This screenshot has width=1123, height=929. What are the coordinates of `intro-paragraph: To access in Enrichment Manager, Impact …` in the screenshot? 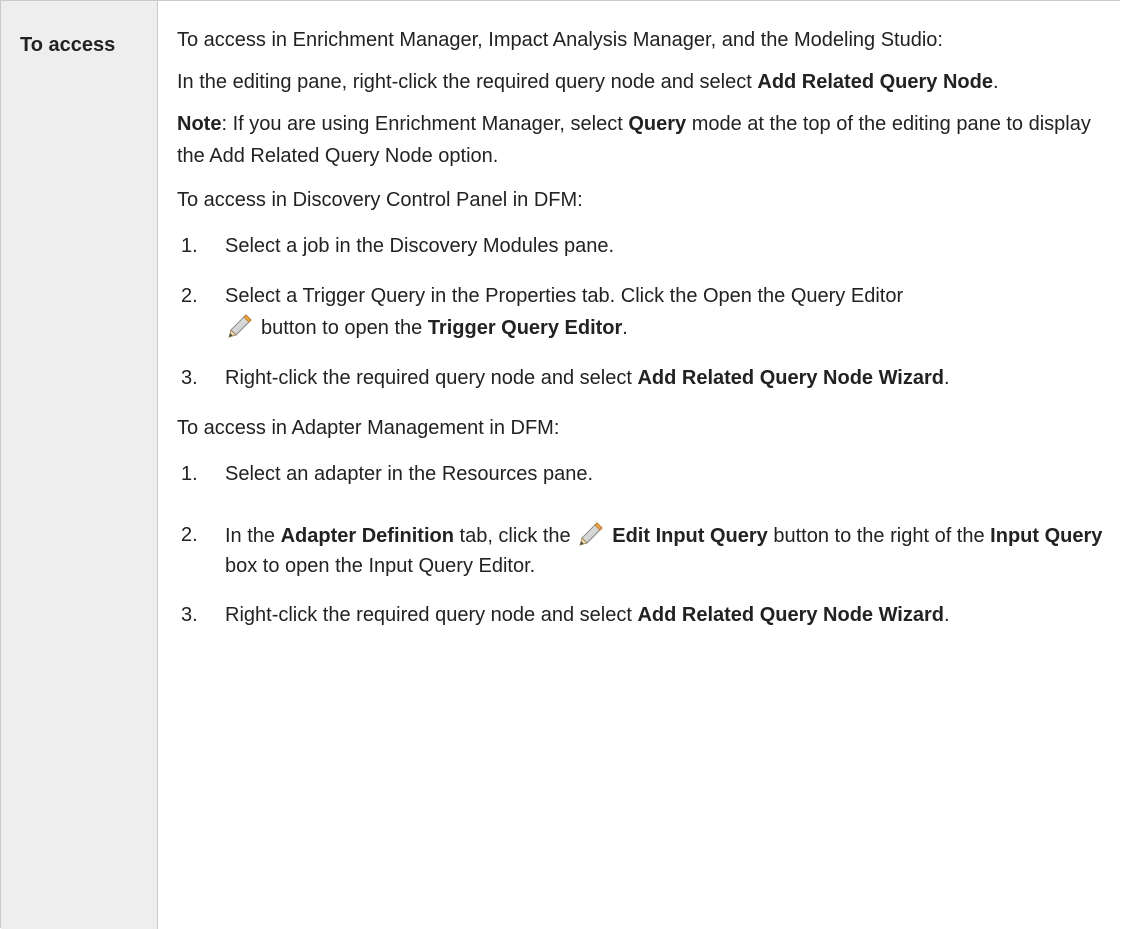 It's located at (560, 40).